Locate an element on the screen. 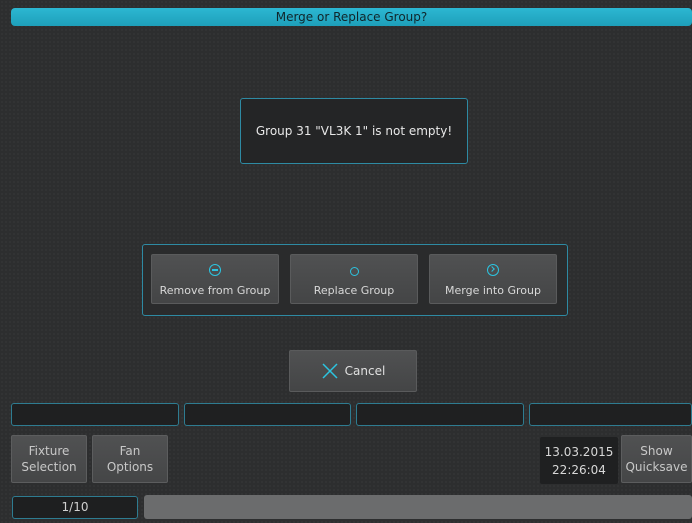  merge-into-group-label: Merge into Group is located at coordinates (493, 290).